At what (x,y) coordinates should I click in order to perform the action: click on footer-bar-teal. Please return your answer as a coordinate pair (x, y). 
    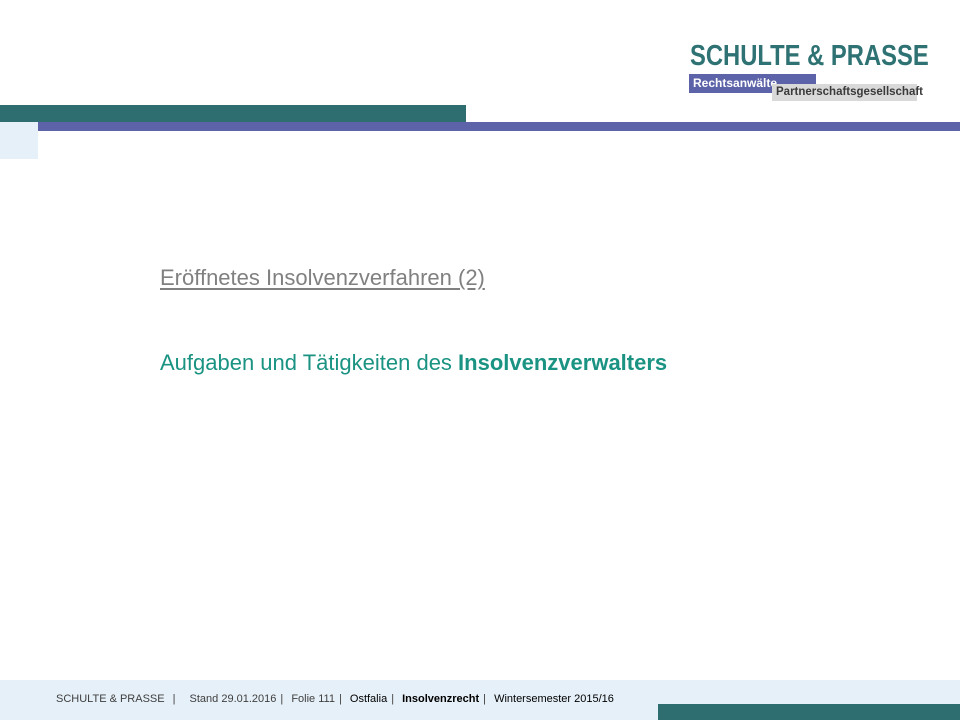
    Looking at the image, I should click on (809, 712).